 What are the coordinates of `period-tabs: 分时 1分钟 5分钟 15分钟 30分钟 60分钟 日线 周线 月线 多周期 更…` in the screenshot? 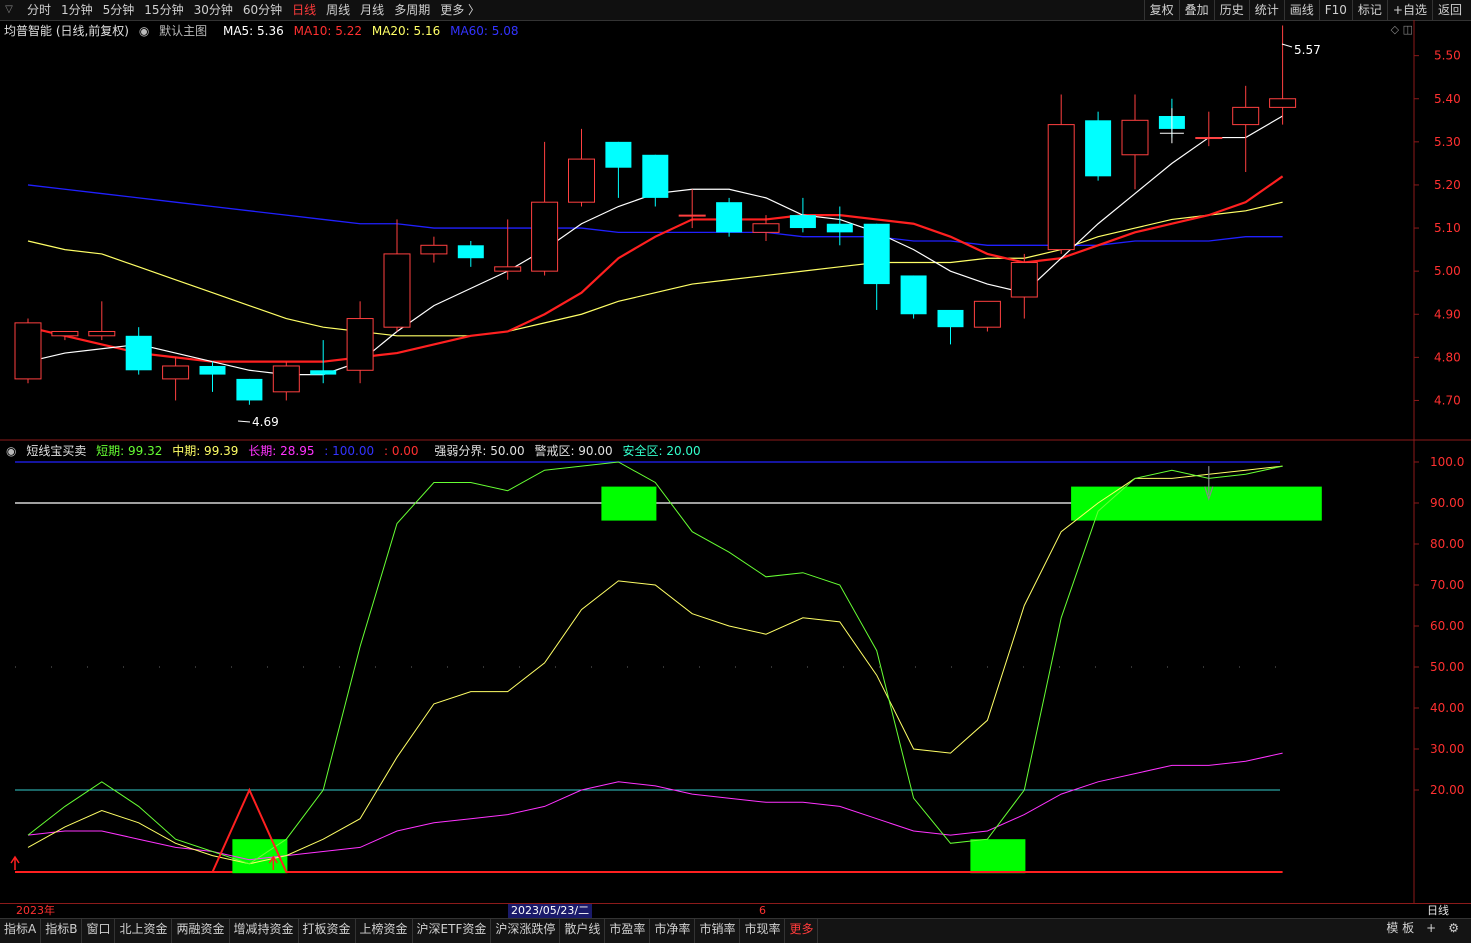 It's located at (253, 10).